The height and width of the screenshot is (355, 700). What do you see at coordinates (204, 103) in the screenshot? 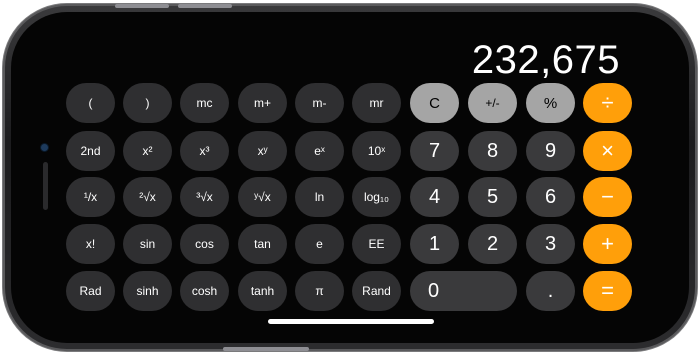
I see `memory-clear-button: mc` at bounding box center [204, 103].